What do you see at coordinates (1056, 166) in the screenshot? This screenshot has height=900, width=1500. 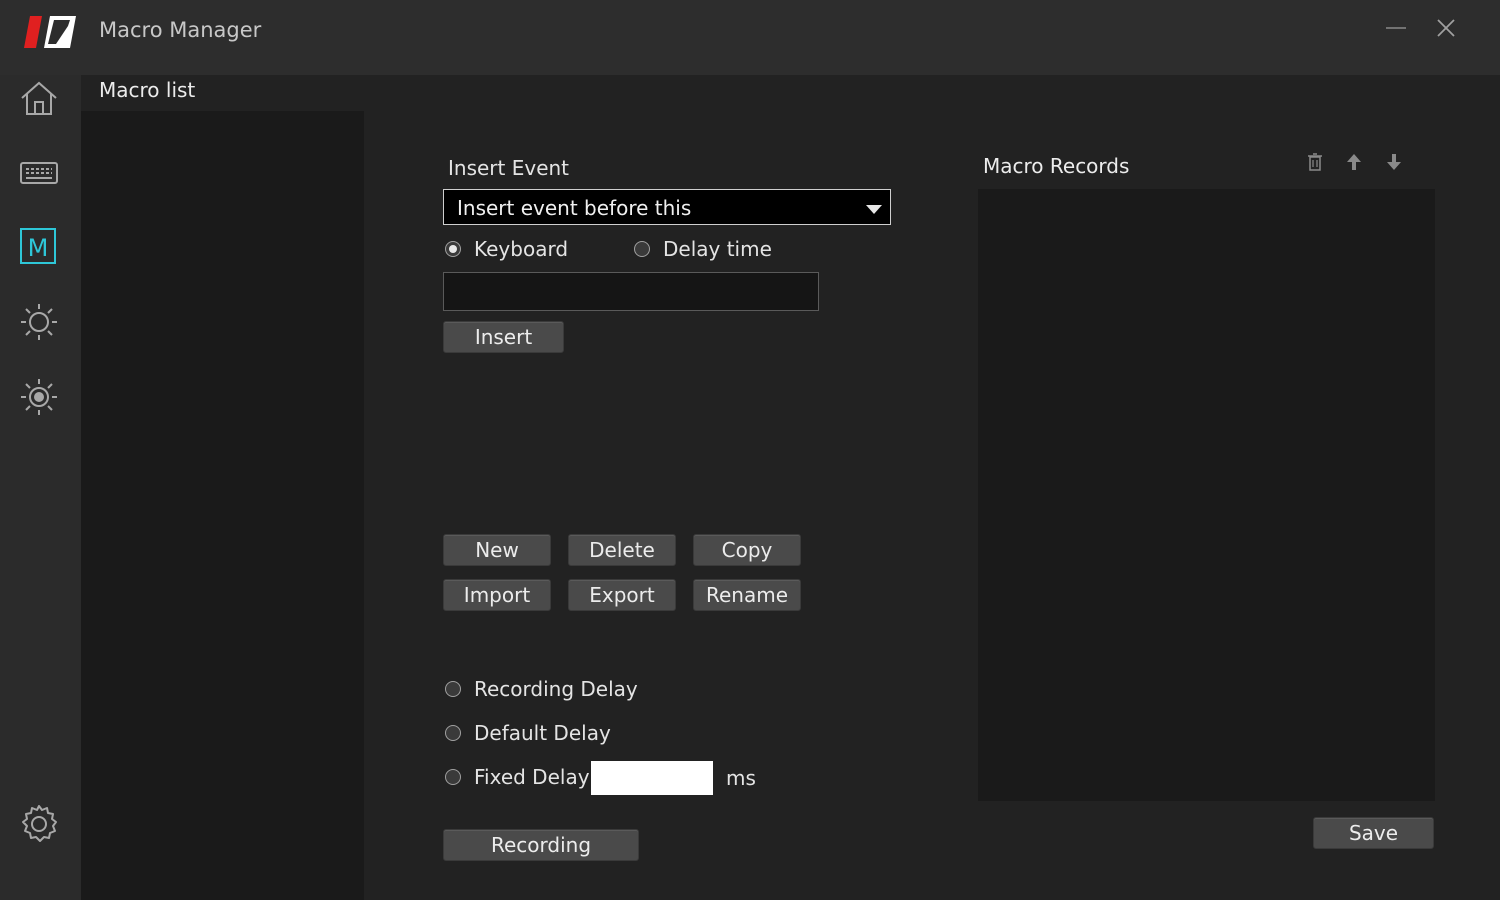 I see `macro-records-title: Macro Records` at bounding box center [1056, 166].